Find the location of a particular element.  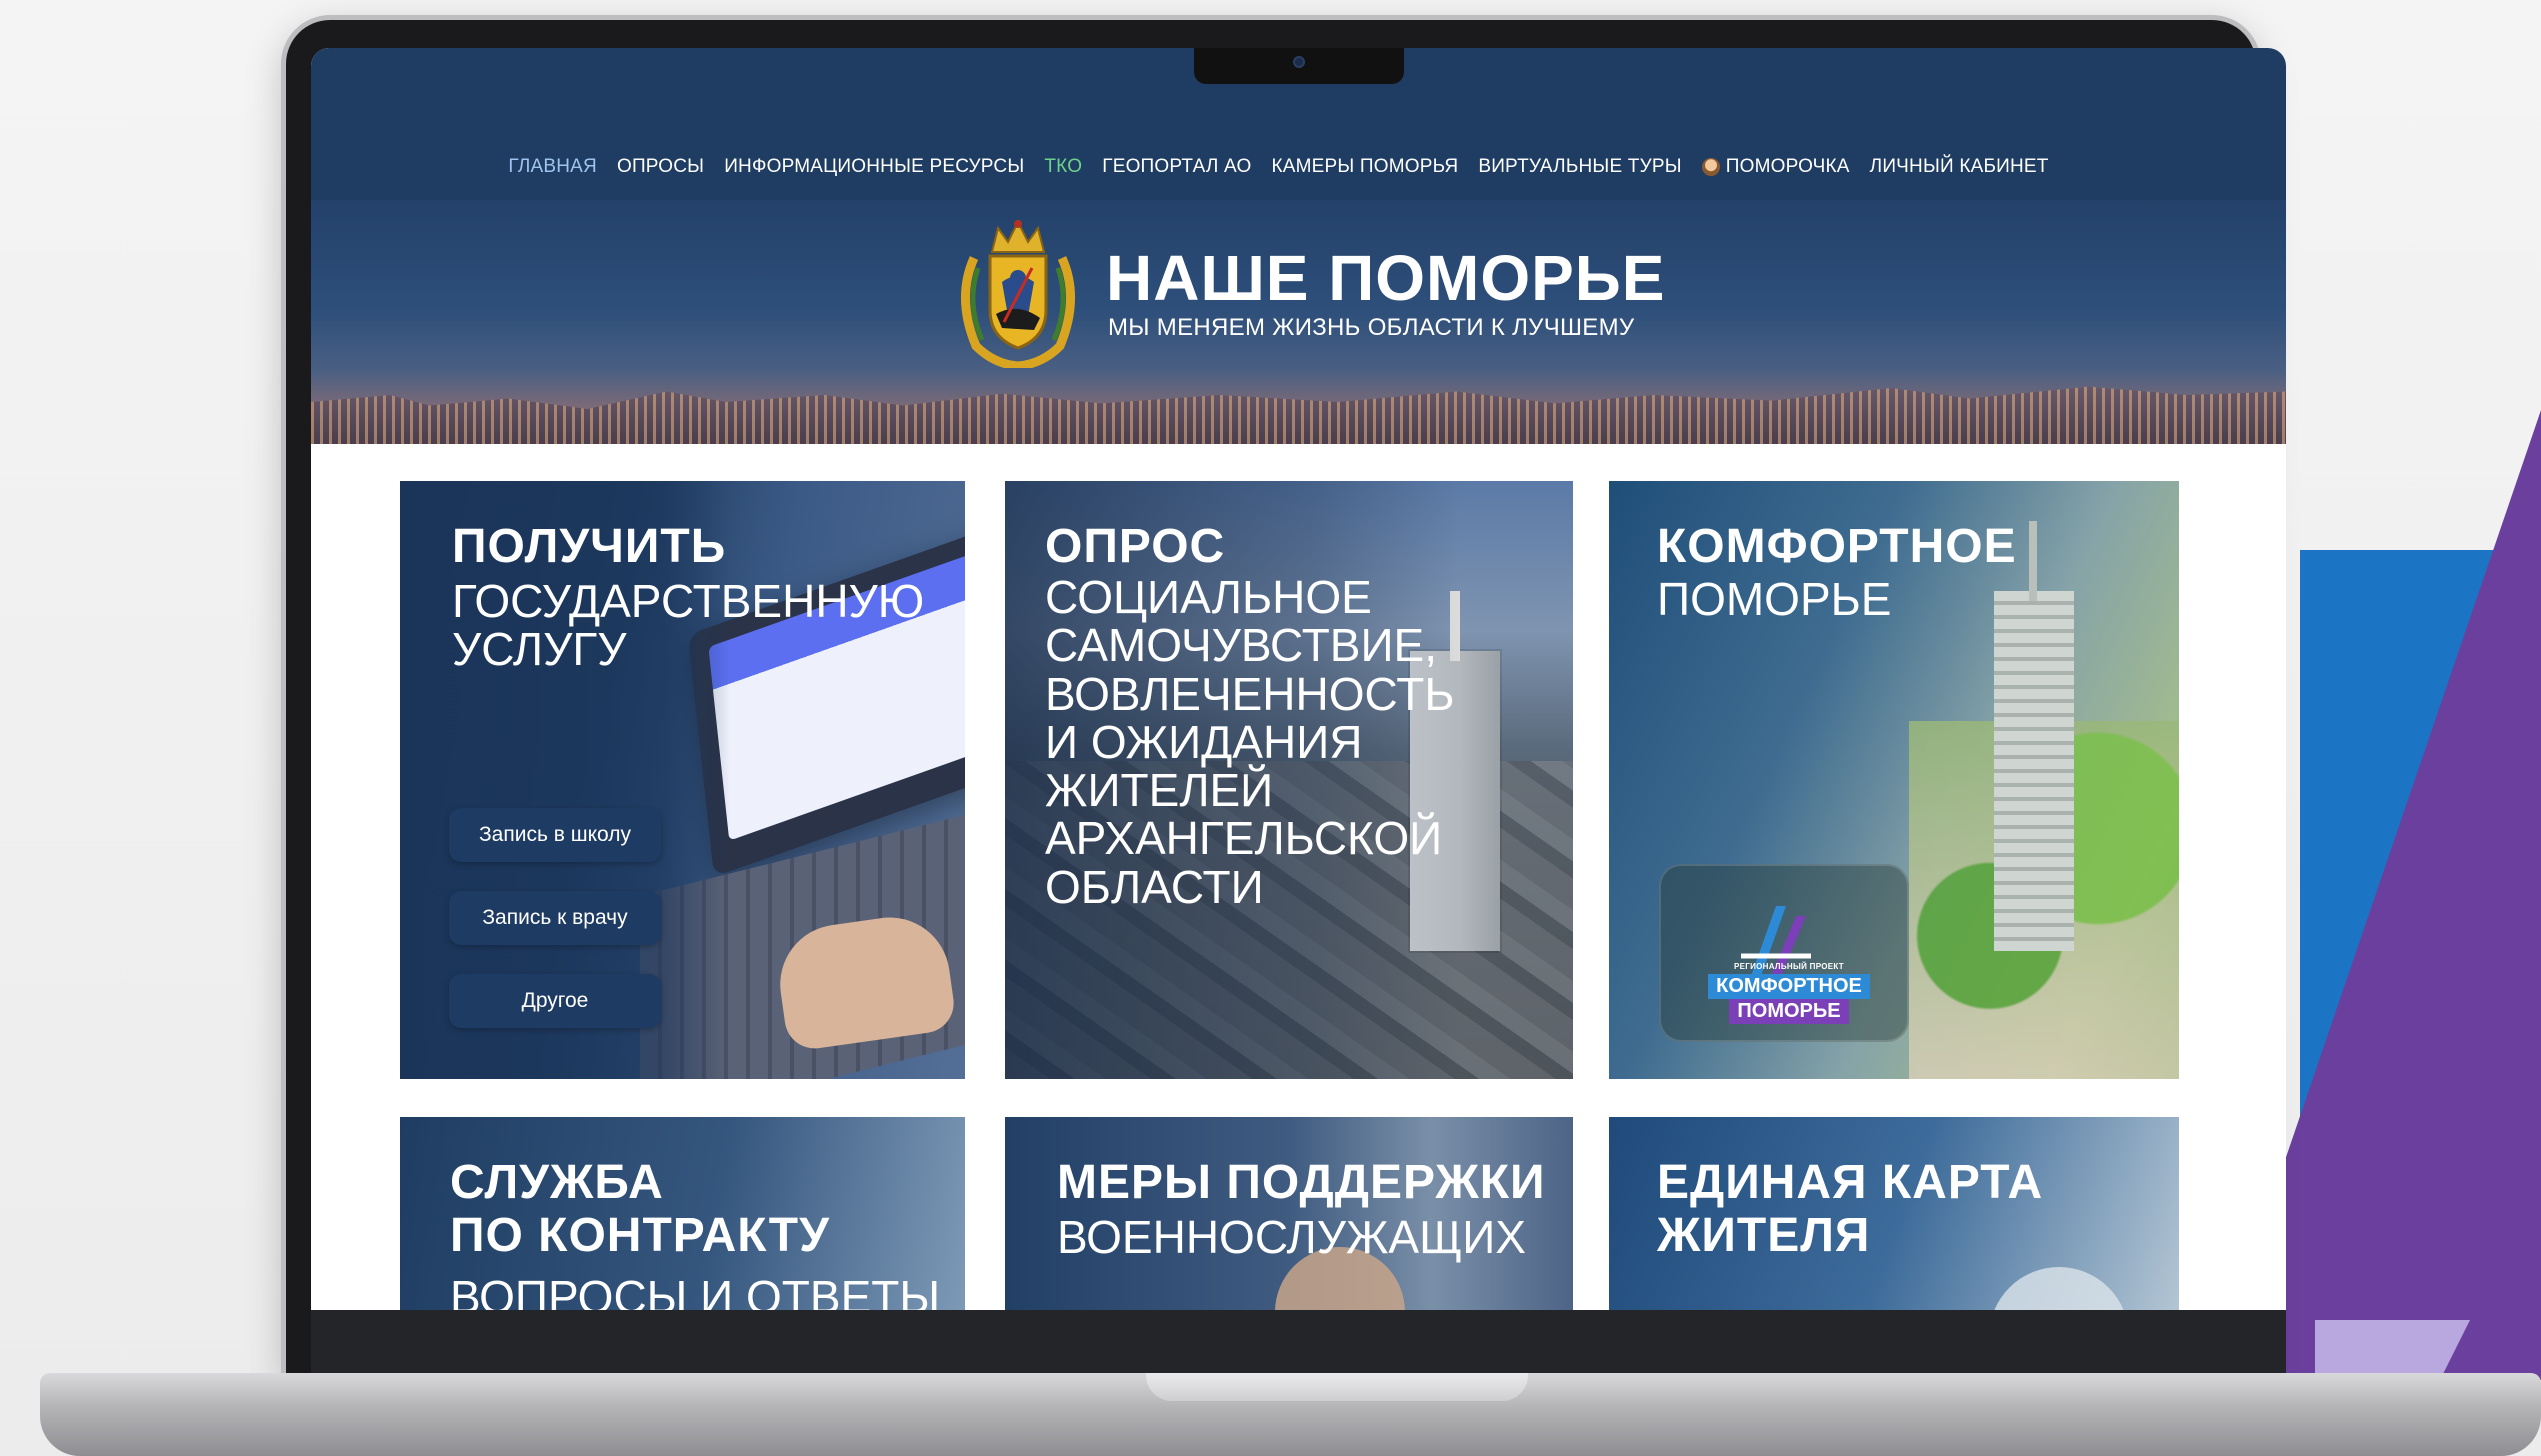

screen-bezel-bottom is located at coordinates (1298, 1341).